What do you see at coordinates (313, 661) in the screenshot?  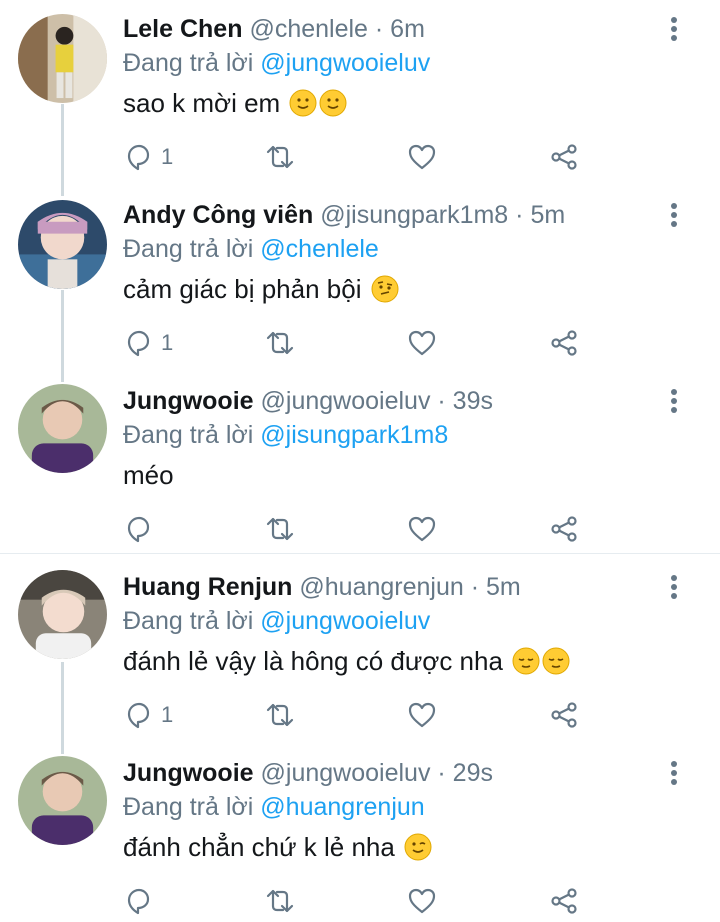 I see `tweet-text-content: đánh lẻ vậy là hông có được nha` at bounding box center [313, 661].